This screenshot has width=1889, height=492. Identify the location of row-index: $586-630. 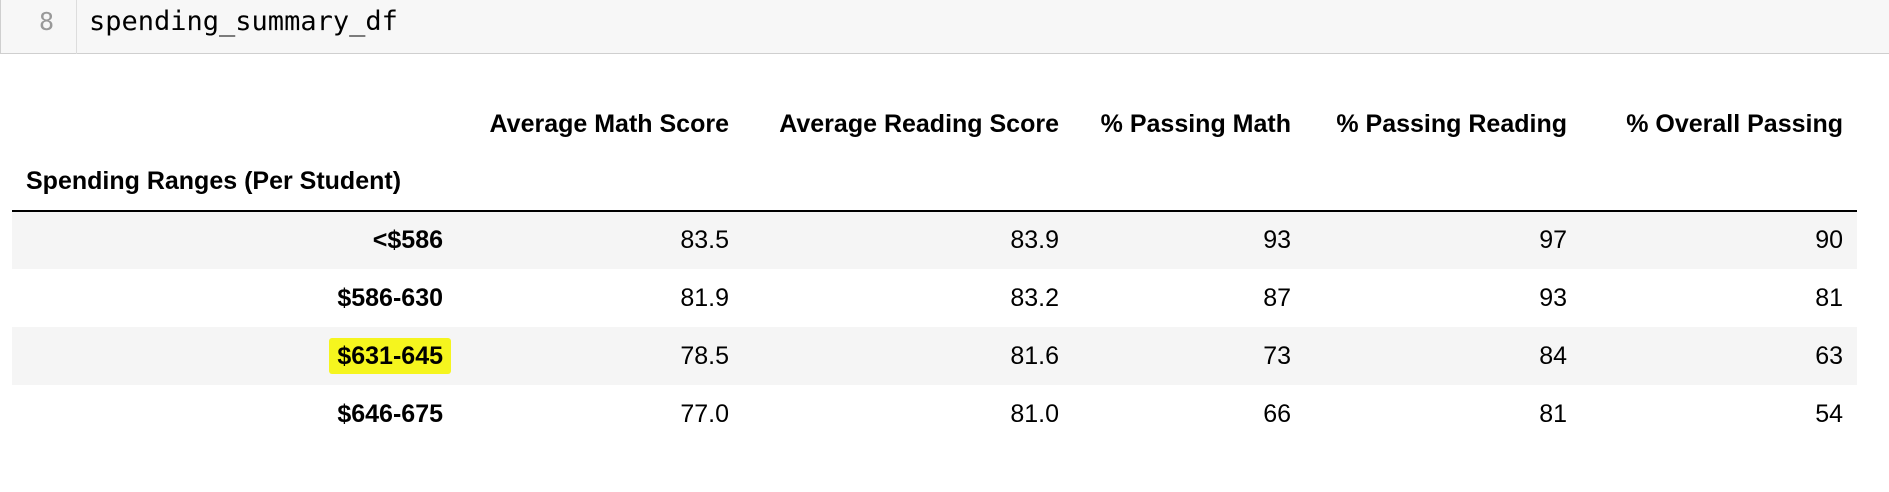
(390, 297).